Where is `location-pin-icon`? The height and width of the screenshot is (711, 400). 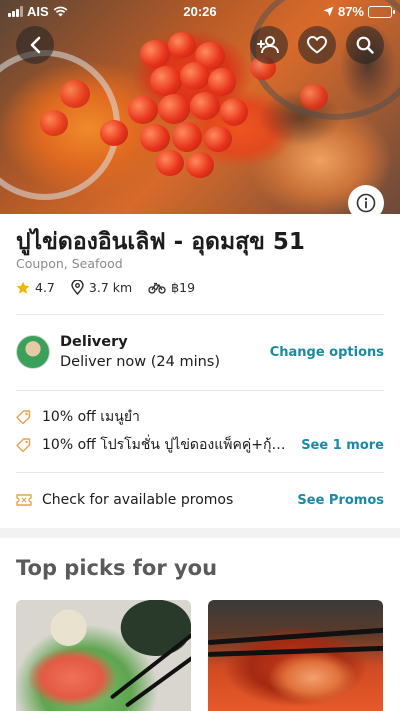
location-pin-icon is located at coordinates (77, 287).